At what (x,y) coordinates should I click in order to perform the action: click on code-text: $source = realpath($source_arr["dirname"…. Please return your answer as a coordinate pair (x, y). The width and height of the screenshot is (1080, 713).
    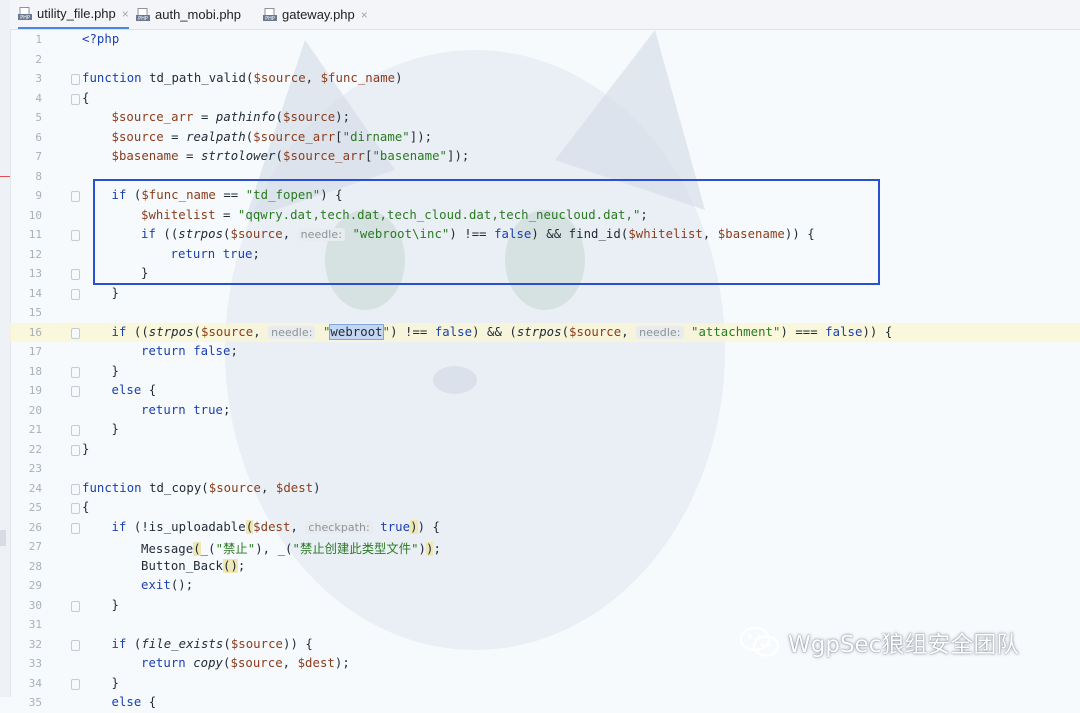
    Looking at the image, I should click on (272, 137).